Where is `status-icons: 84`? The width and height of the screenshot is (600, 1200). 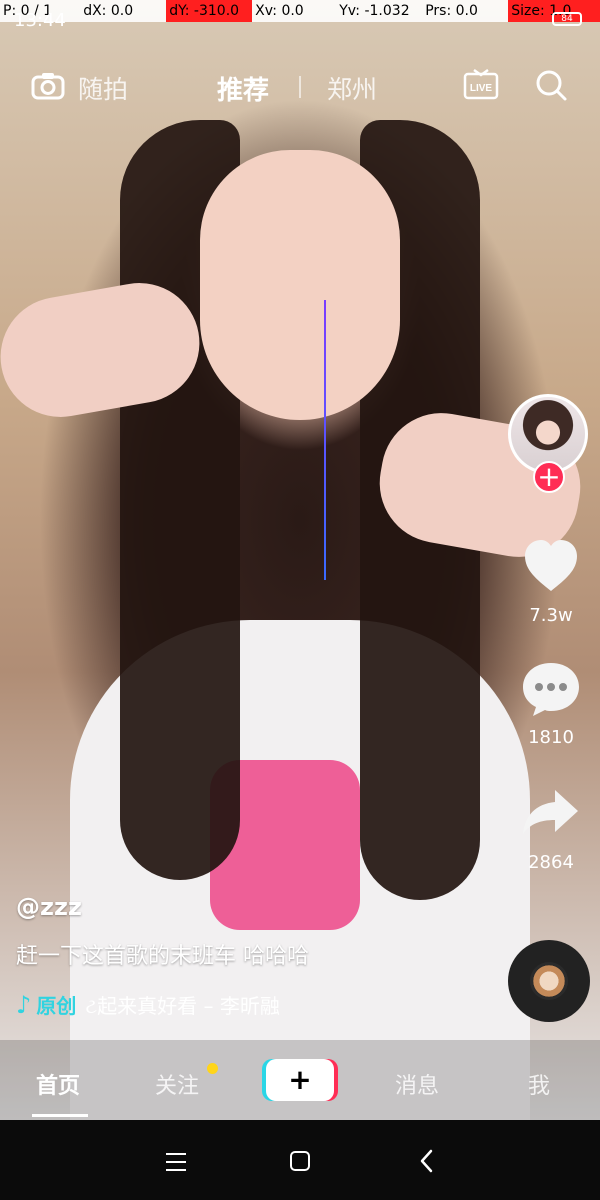
status-icons: 84 is located at coordinates (547, 17).